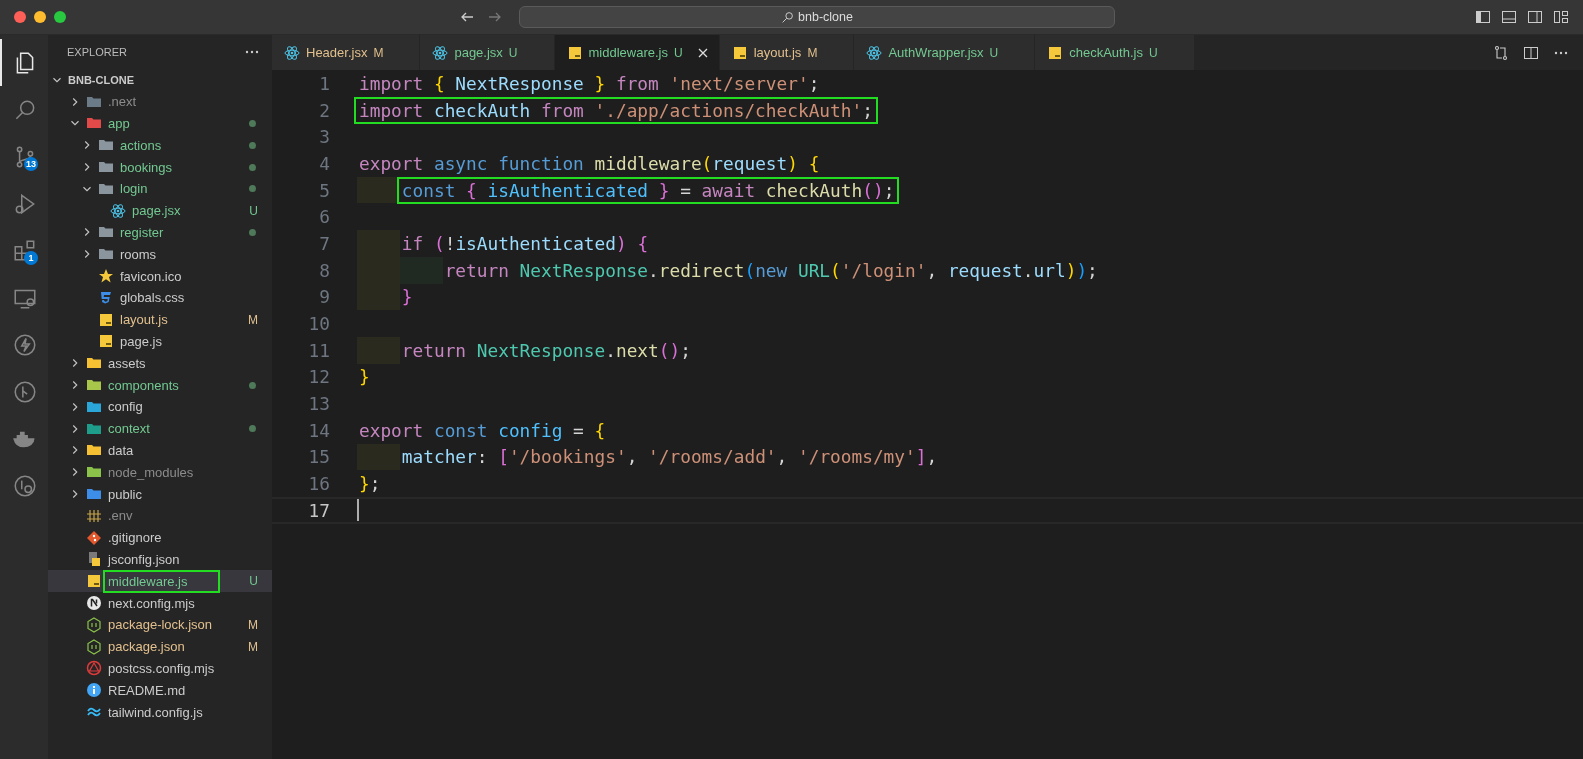 This screenshot has width=1583, height=759. What do you see at coordinates (160, 319) in the screenshot?
I see `tree-item: layout.js M` at bounding box center [160, 319].